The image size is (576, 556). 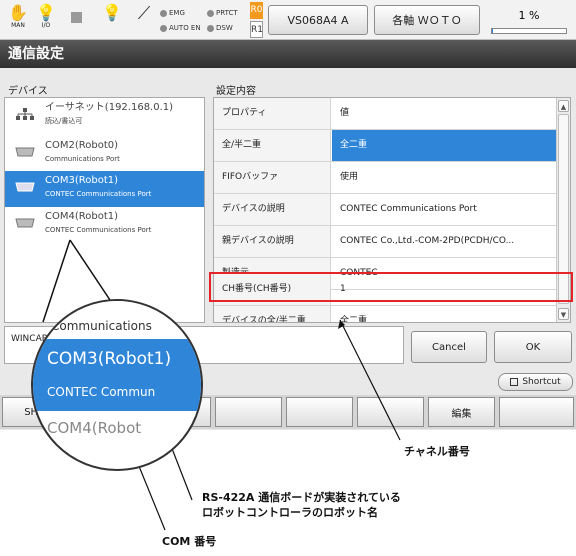 What do you see at coordinates (189, 541) in the screenshot?
I see `callout-com-no: COM 番号` at bounding box center [189, 541].